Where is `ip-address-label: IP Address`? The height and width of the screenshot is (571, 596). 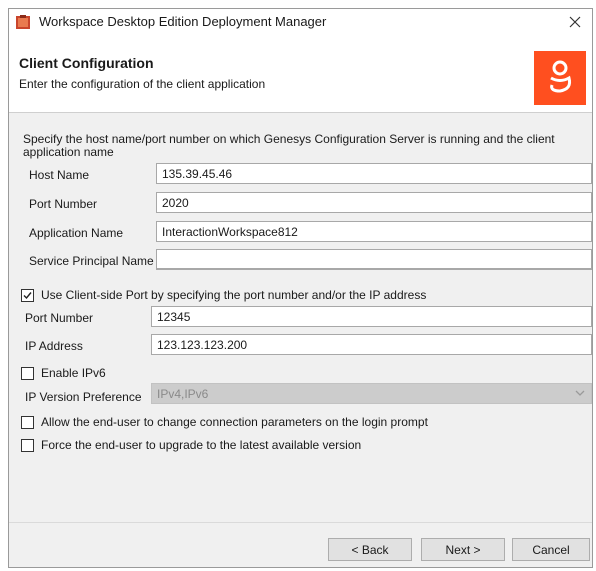 ip-address-label: IP Address is located at coordinates (54, 346).